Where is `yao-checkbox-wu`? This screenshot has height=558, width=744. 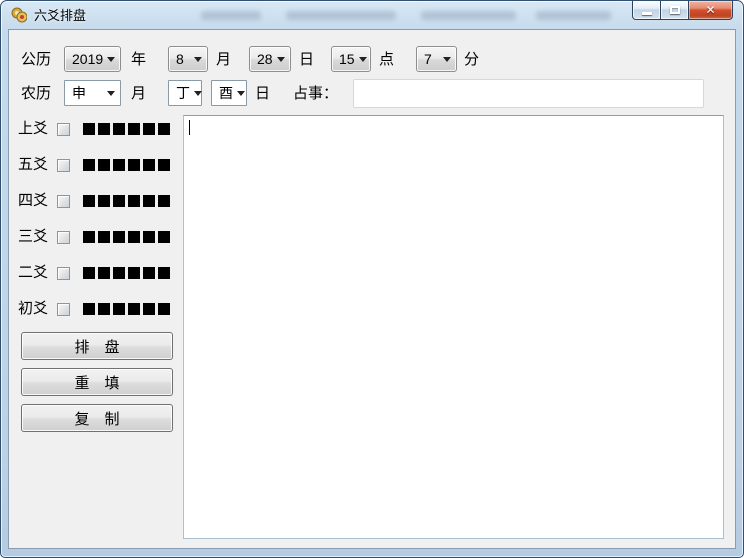 yao-checkbox-wu is located at coordinates (63, 165).